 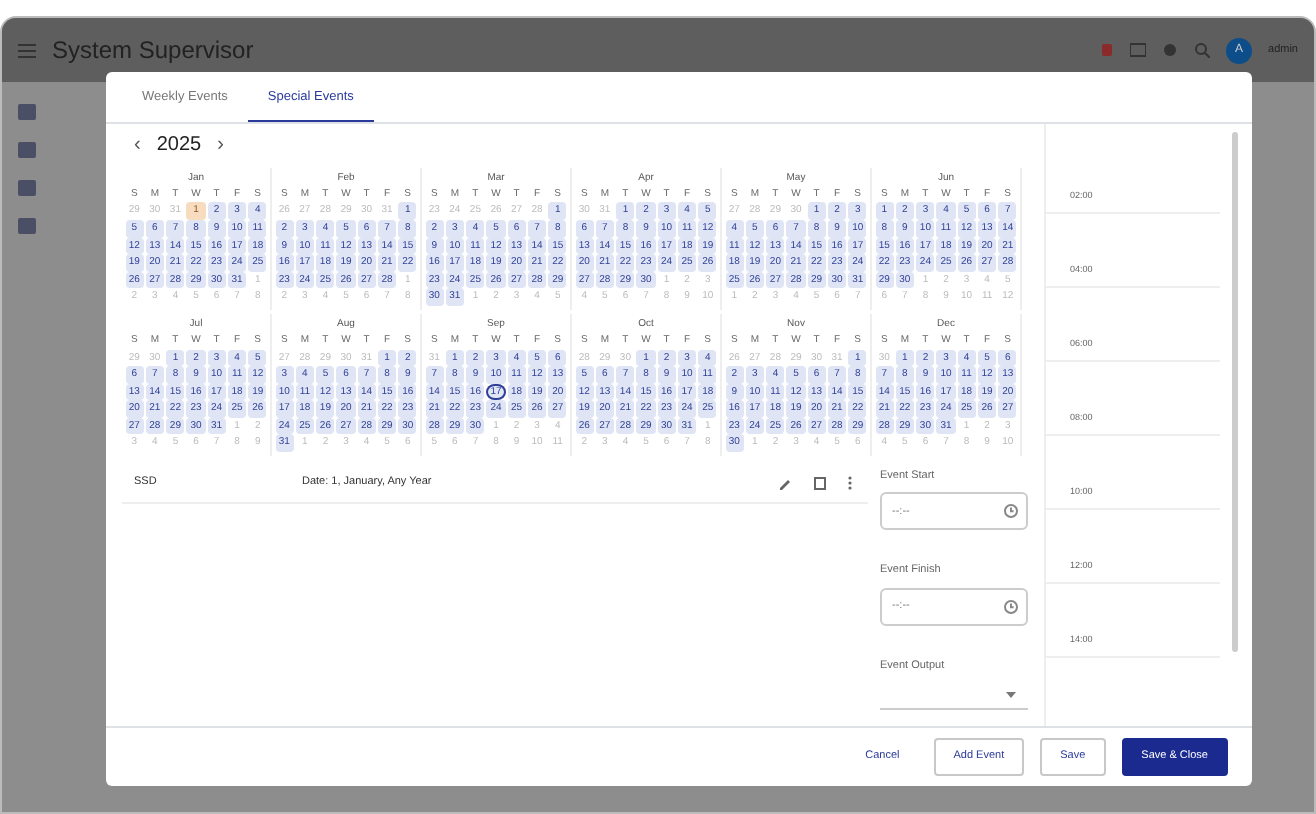 I want to click on grid-icon, so click(x=1138, y=50).